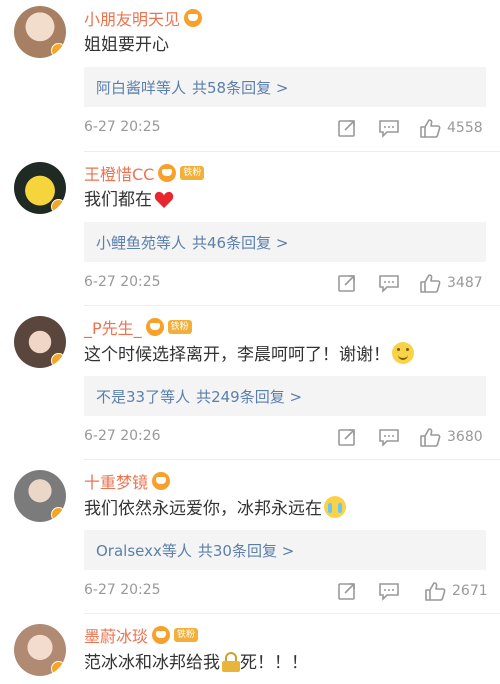  I want to click on username: 王橙惜CC, so click(119, 173).